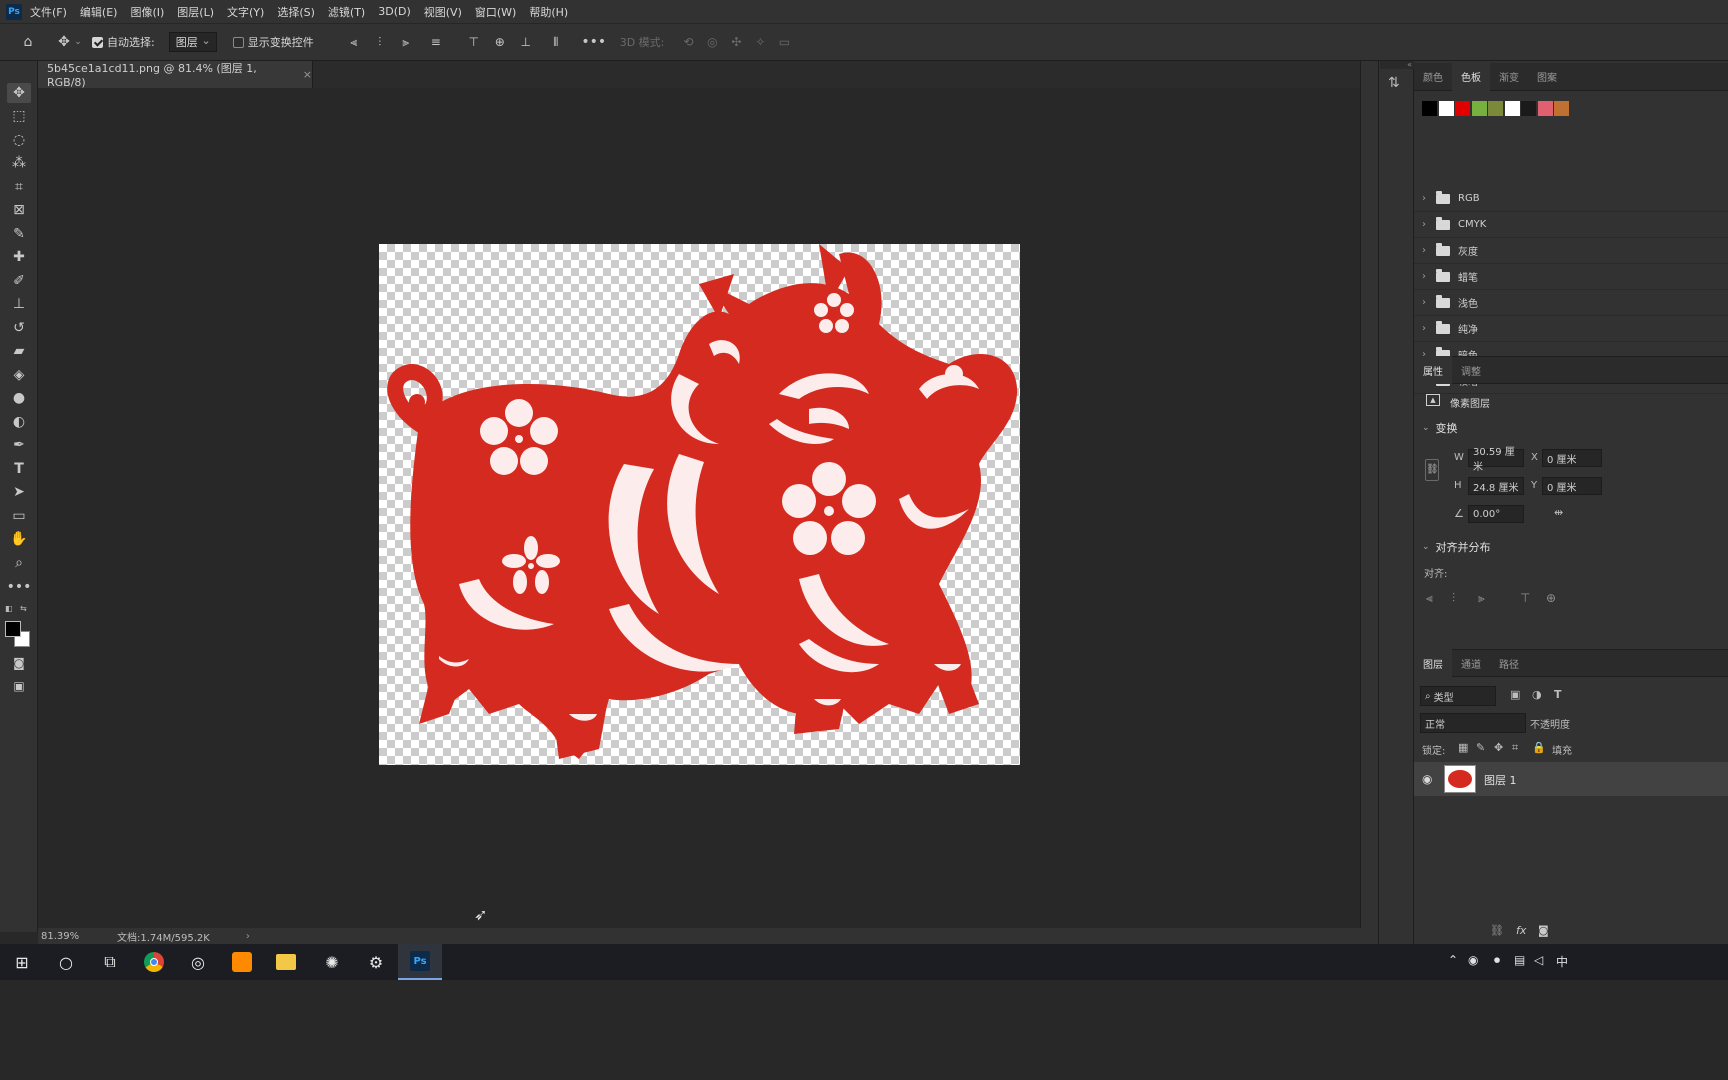  I want to click on sublime-app-icon, so click(242, 962).